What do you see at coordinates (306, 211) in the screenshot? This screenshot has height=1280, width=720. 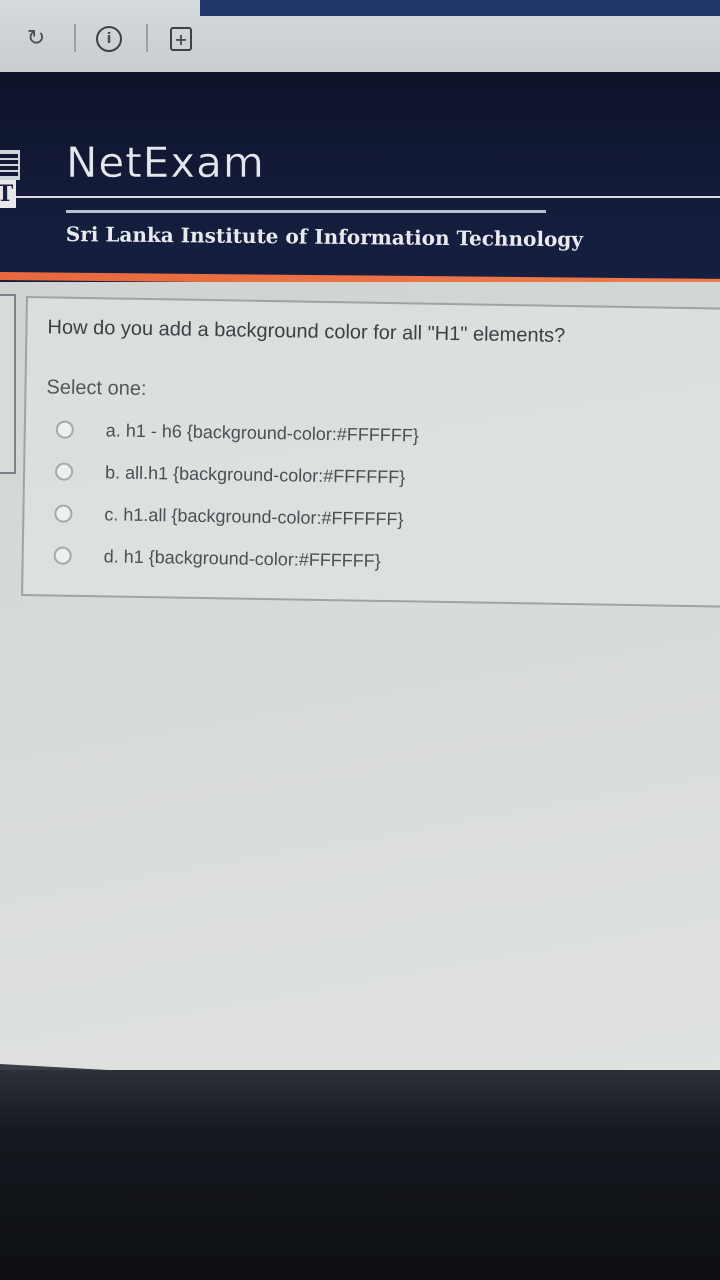 I see `title-underline` at bounding box center [306, 211].